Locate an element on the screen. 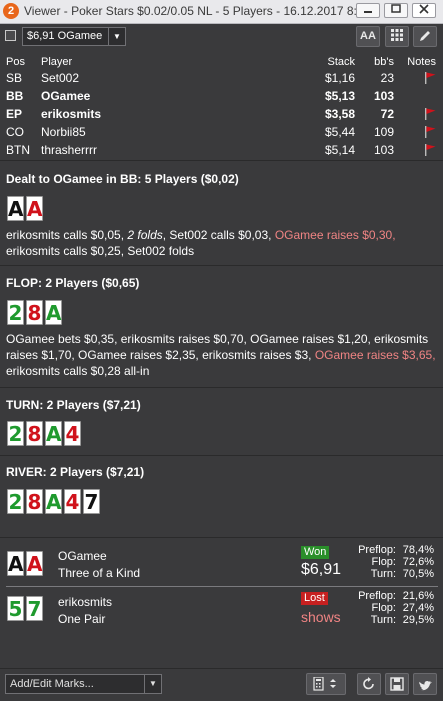 The height and width of the screenshot is (701, 443). select-checkbox is located at coordinates (10, 35).